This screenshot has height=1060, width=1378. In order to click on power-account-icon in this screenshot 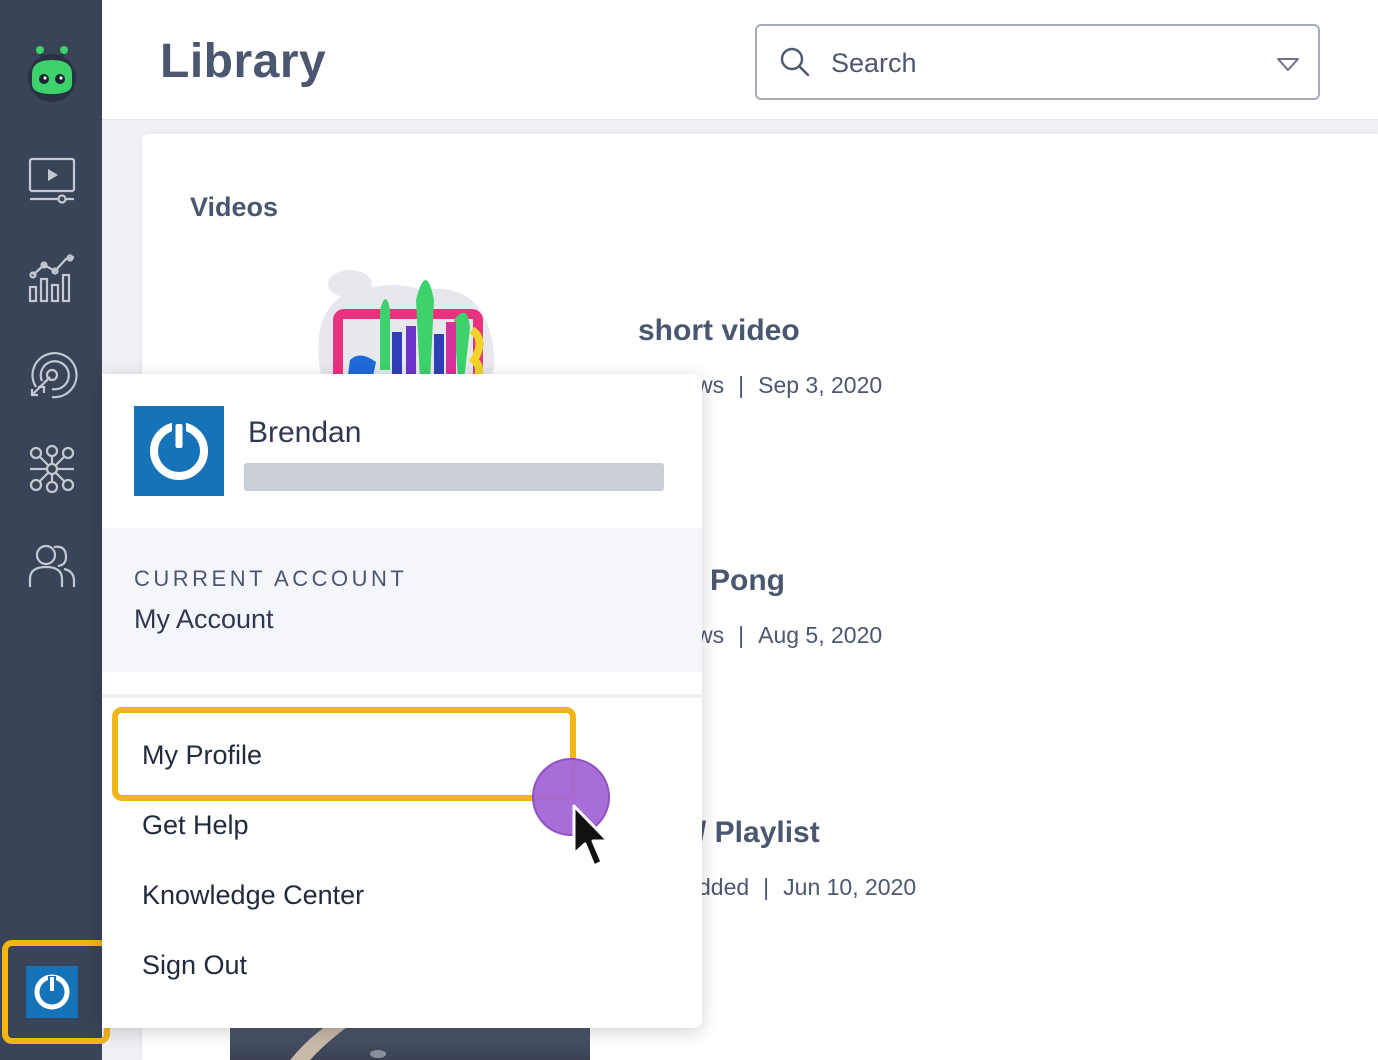, I will do `click(179, 451)`.